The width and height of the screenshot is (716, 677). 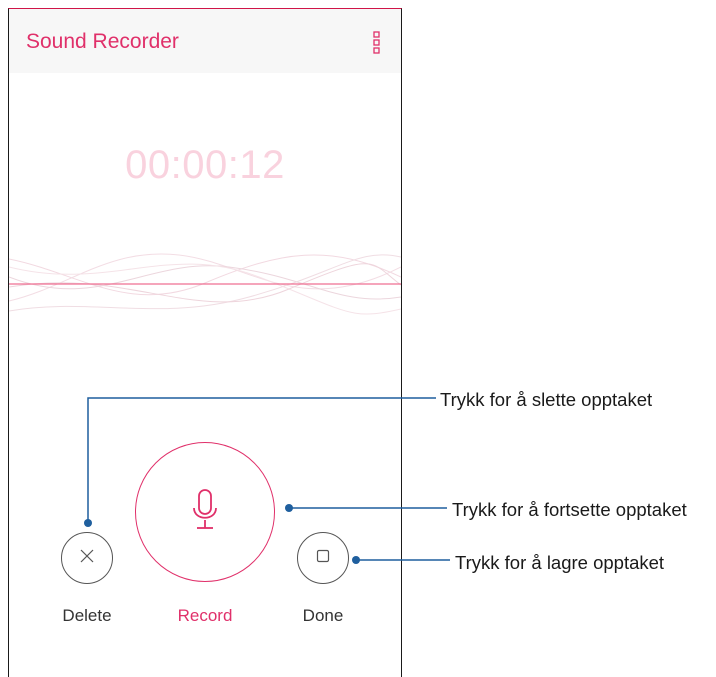 What do you see at coordinates (560, 562) in the screenshot?
I see `callout-done-text: Trykk for å lagre opptaket` at bounding box center [560, 562].